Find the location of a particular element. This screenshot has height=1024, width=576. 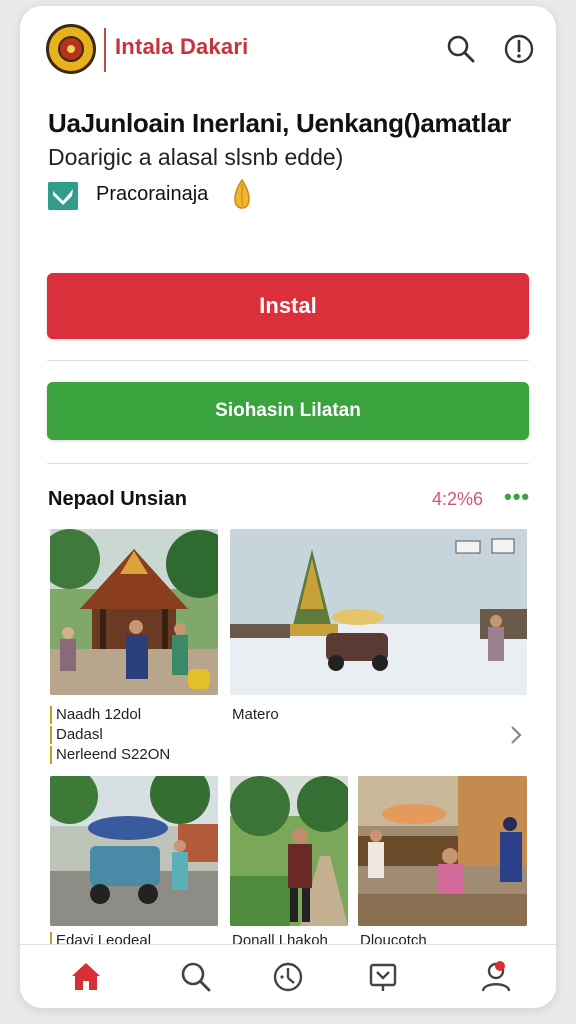

app-subtitle: Doarigic a alasal slsnb edde) is located at coordinates (196, 157).